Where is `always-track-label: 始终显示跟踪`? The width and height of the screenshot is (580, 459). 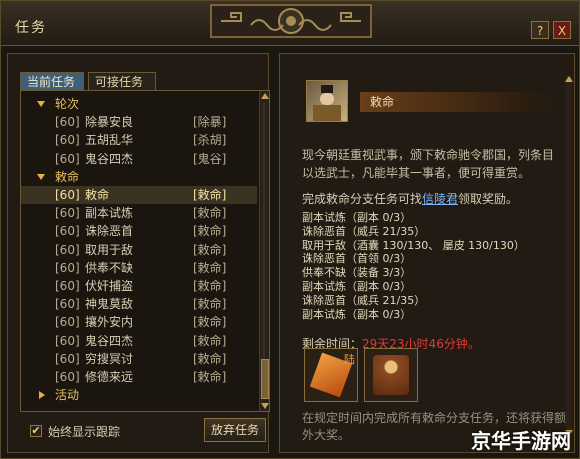 always-track-label: 始终显示跟踪 is located at coordinates (84, 432).